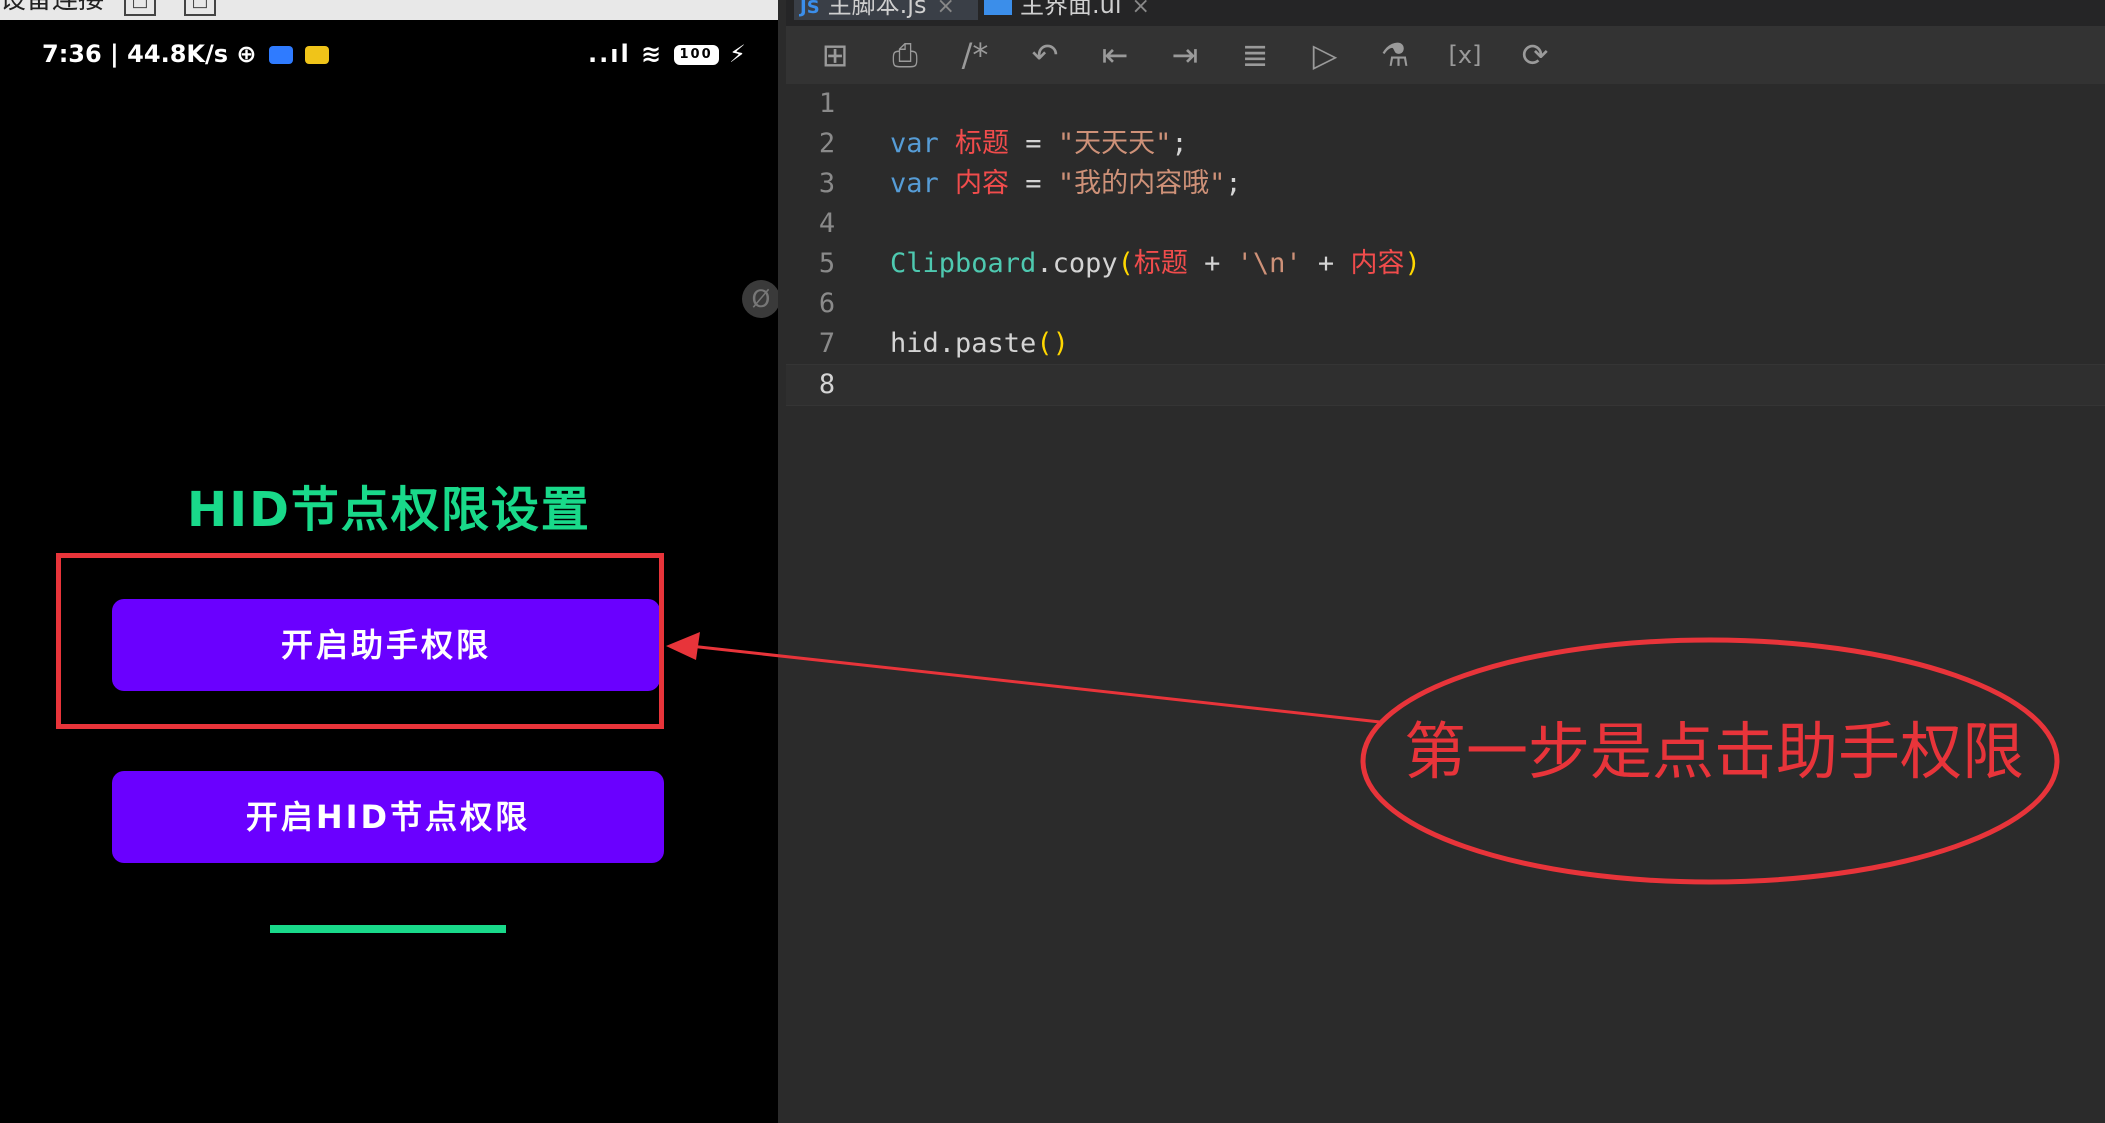  Describe the element at coordinates (696, 55) in the screenshot. I see `battery-icon: 100` at that location.